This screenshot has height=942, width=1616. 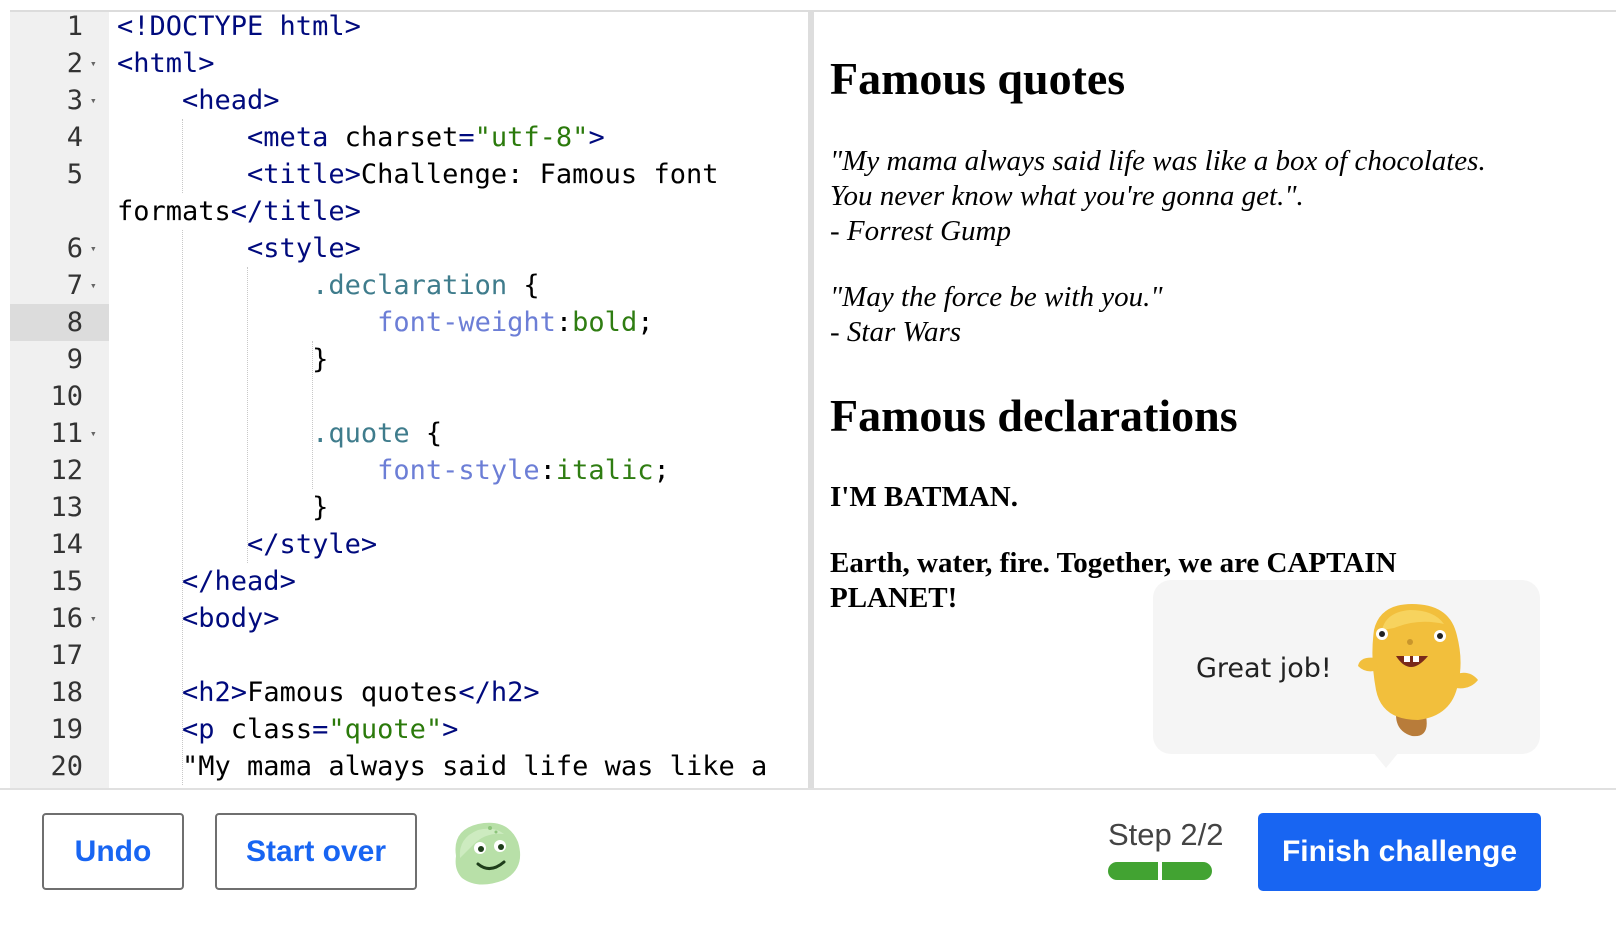 I want to click on green-blob-avatar-icon, so click(x=488, y=853).